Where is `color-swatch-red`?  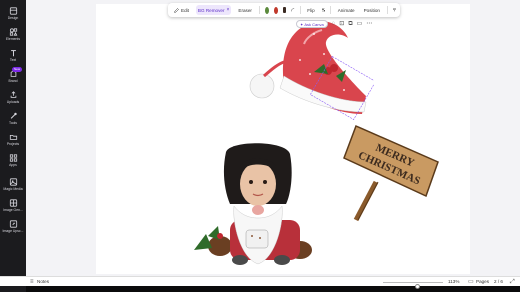
color-swatch-red is located at coordinates (275, 10).